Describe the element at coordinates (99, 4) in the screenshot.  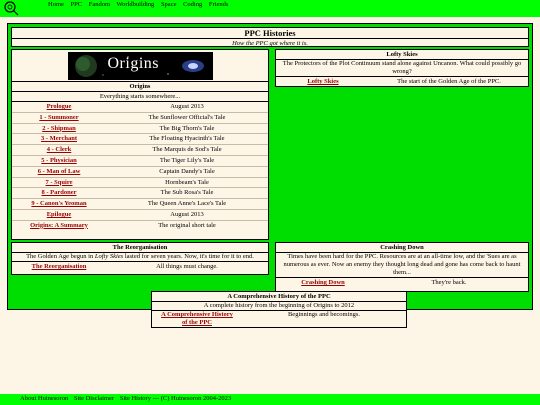
I see `nav-fandom: Fandom` at that location.